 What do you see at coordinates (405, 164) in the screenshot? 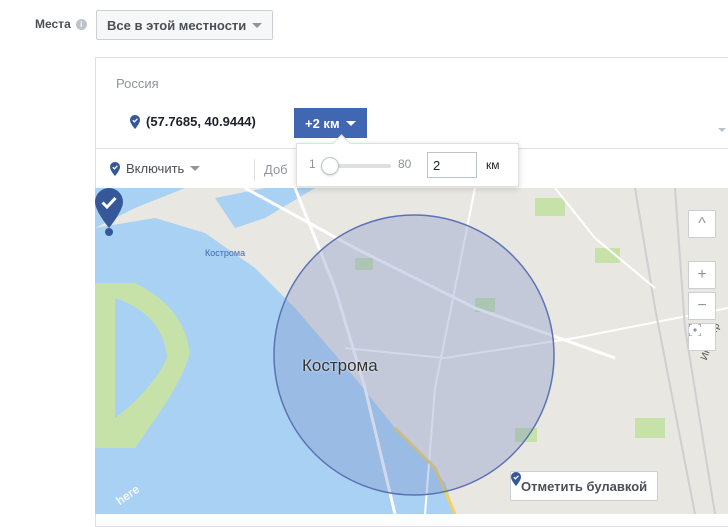
I see `radius-max: 80` at bounding box center [405, 164].